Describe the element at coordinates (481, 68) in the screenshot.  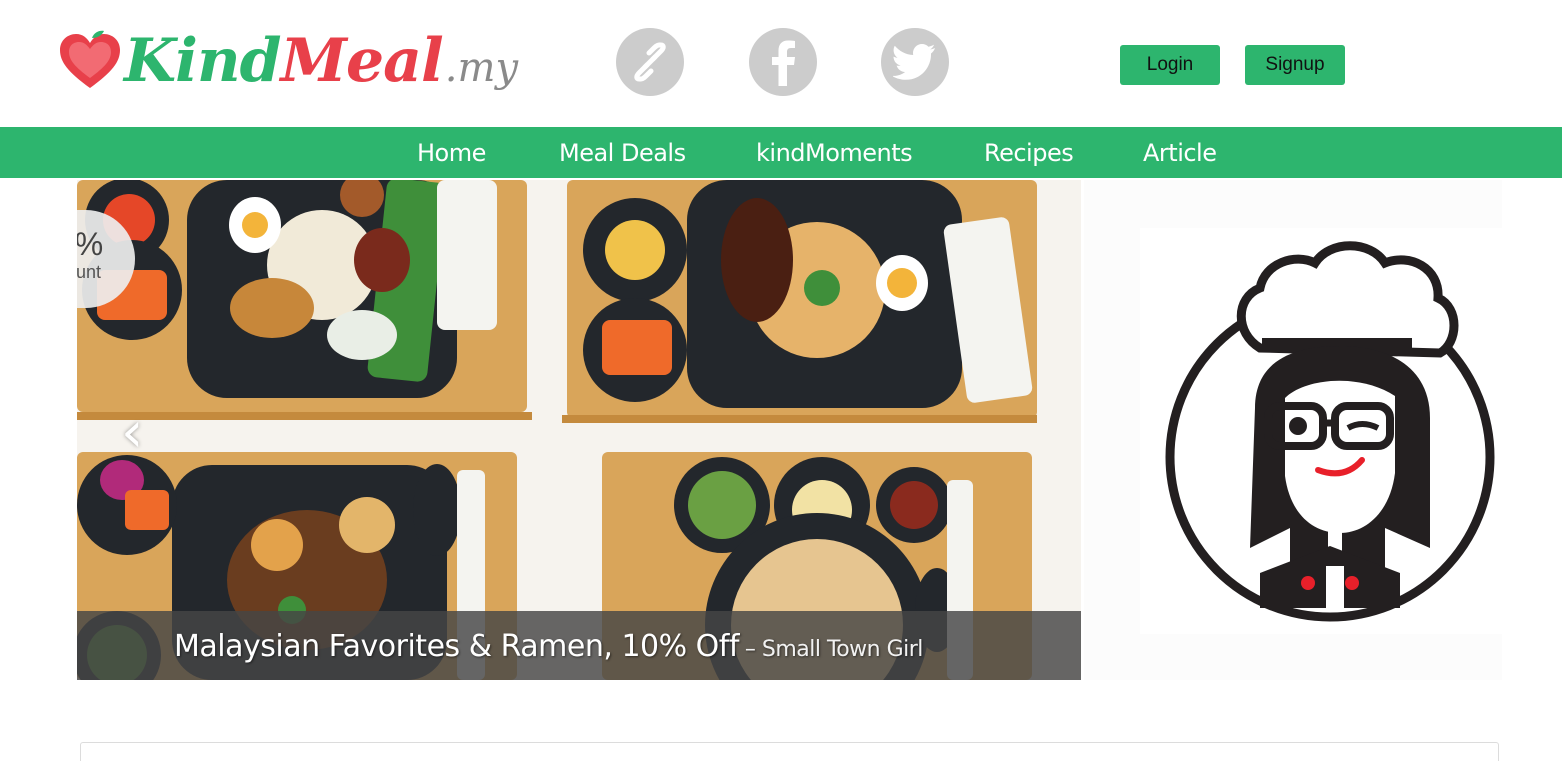
I see `logo-part-tld: .my` at that location.